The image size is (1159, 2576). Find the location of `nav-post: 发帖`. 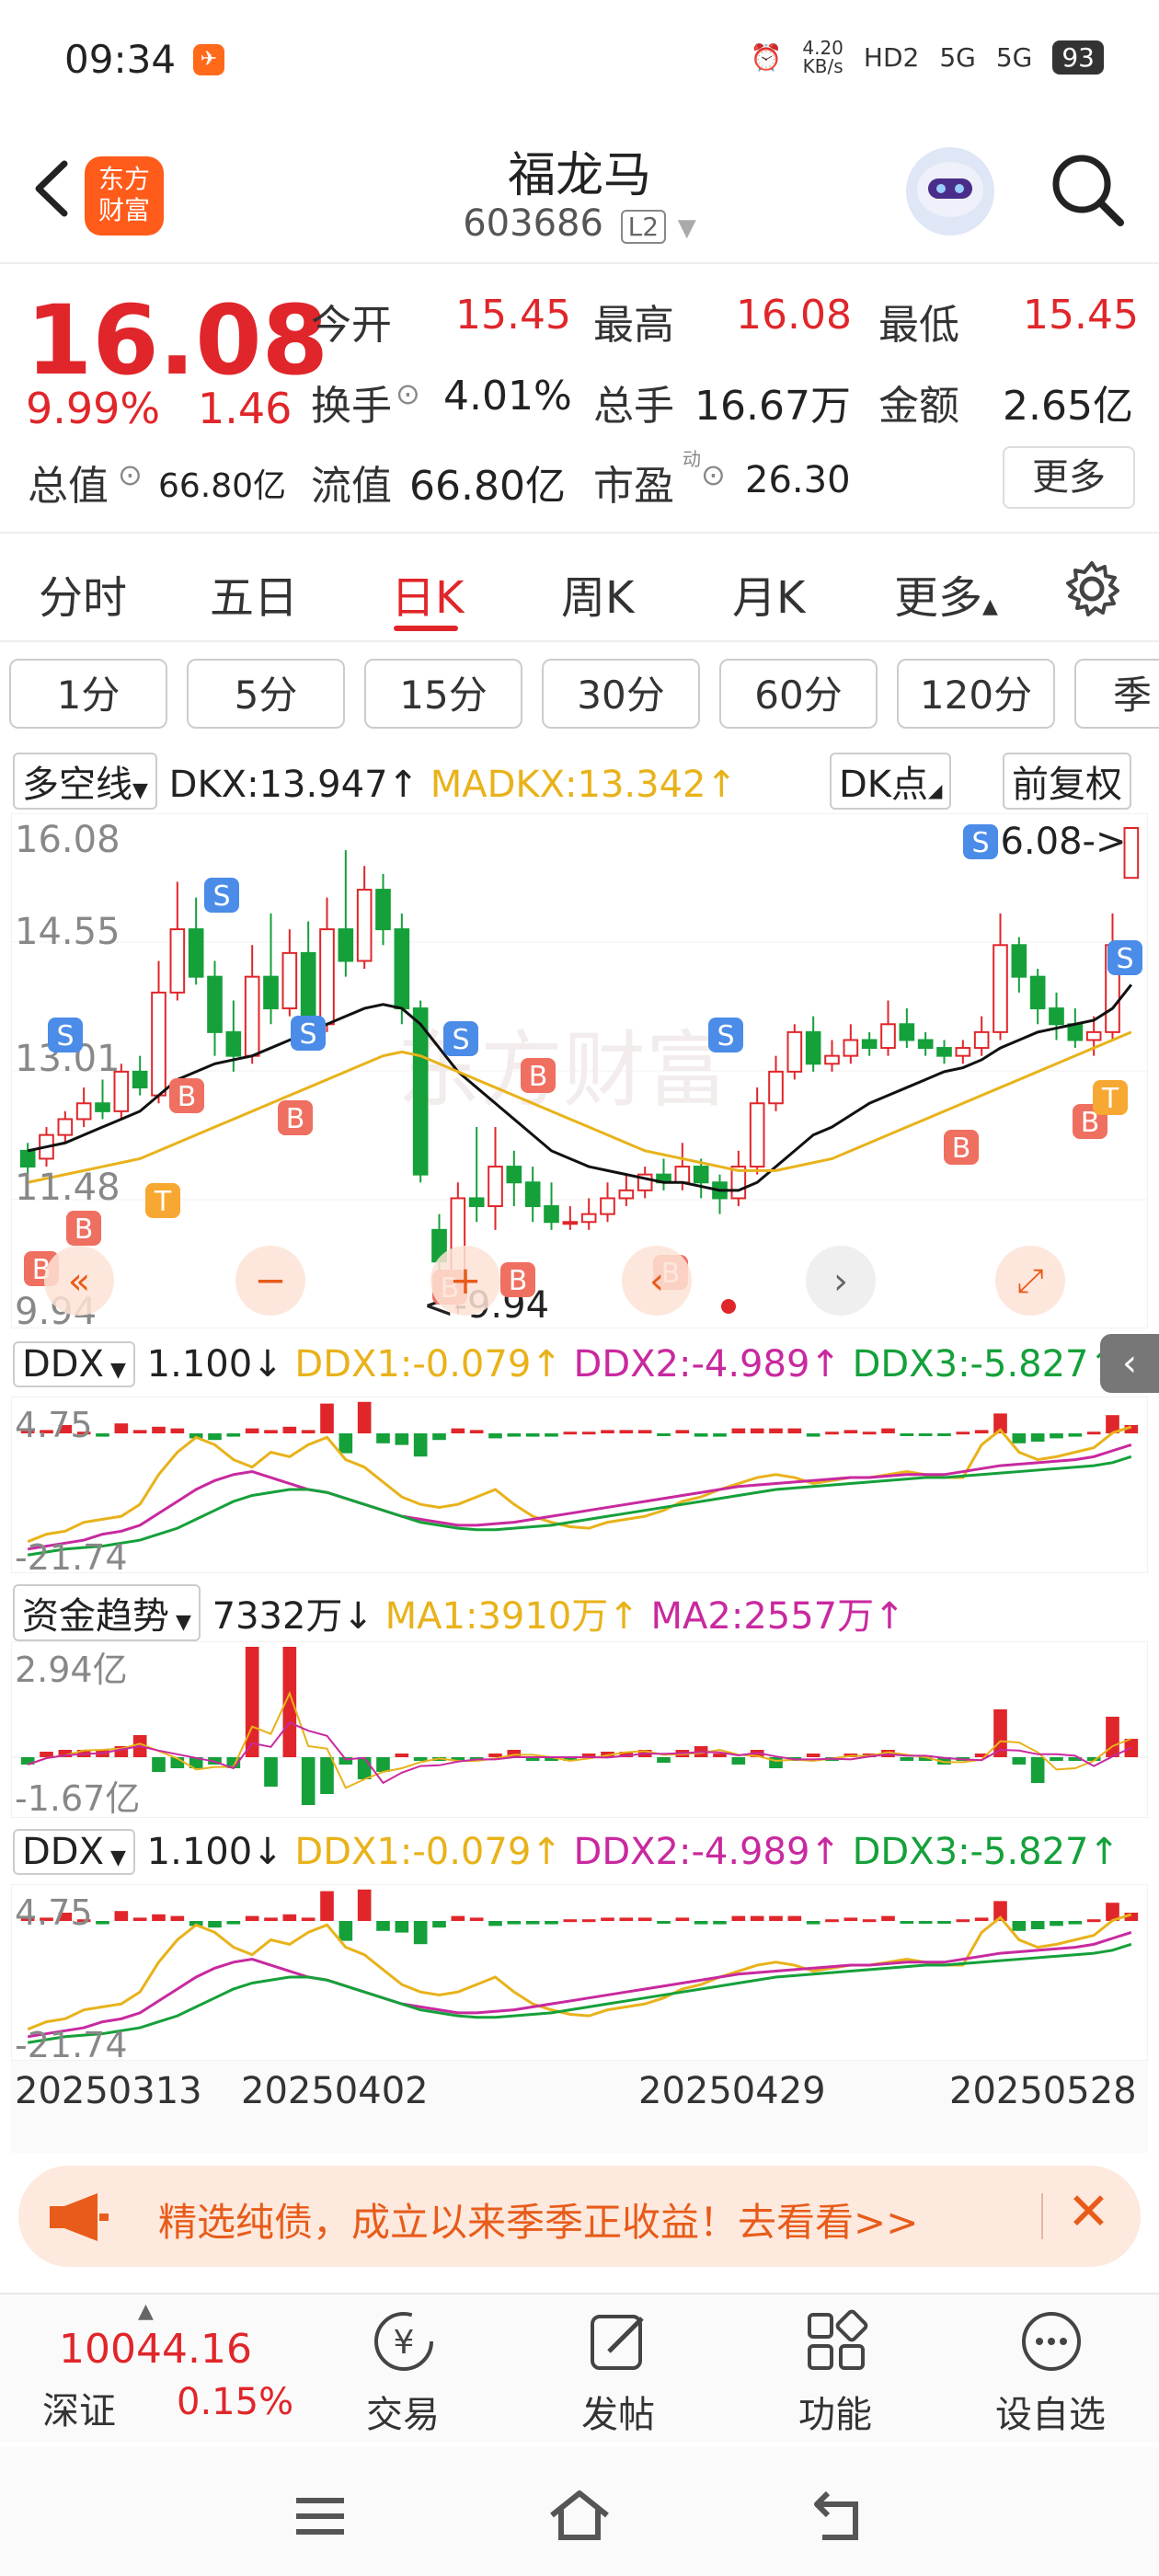

nav-post: 发帖 is located at coordinates (618, 2411).